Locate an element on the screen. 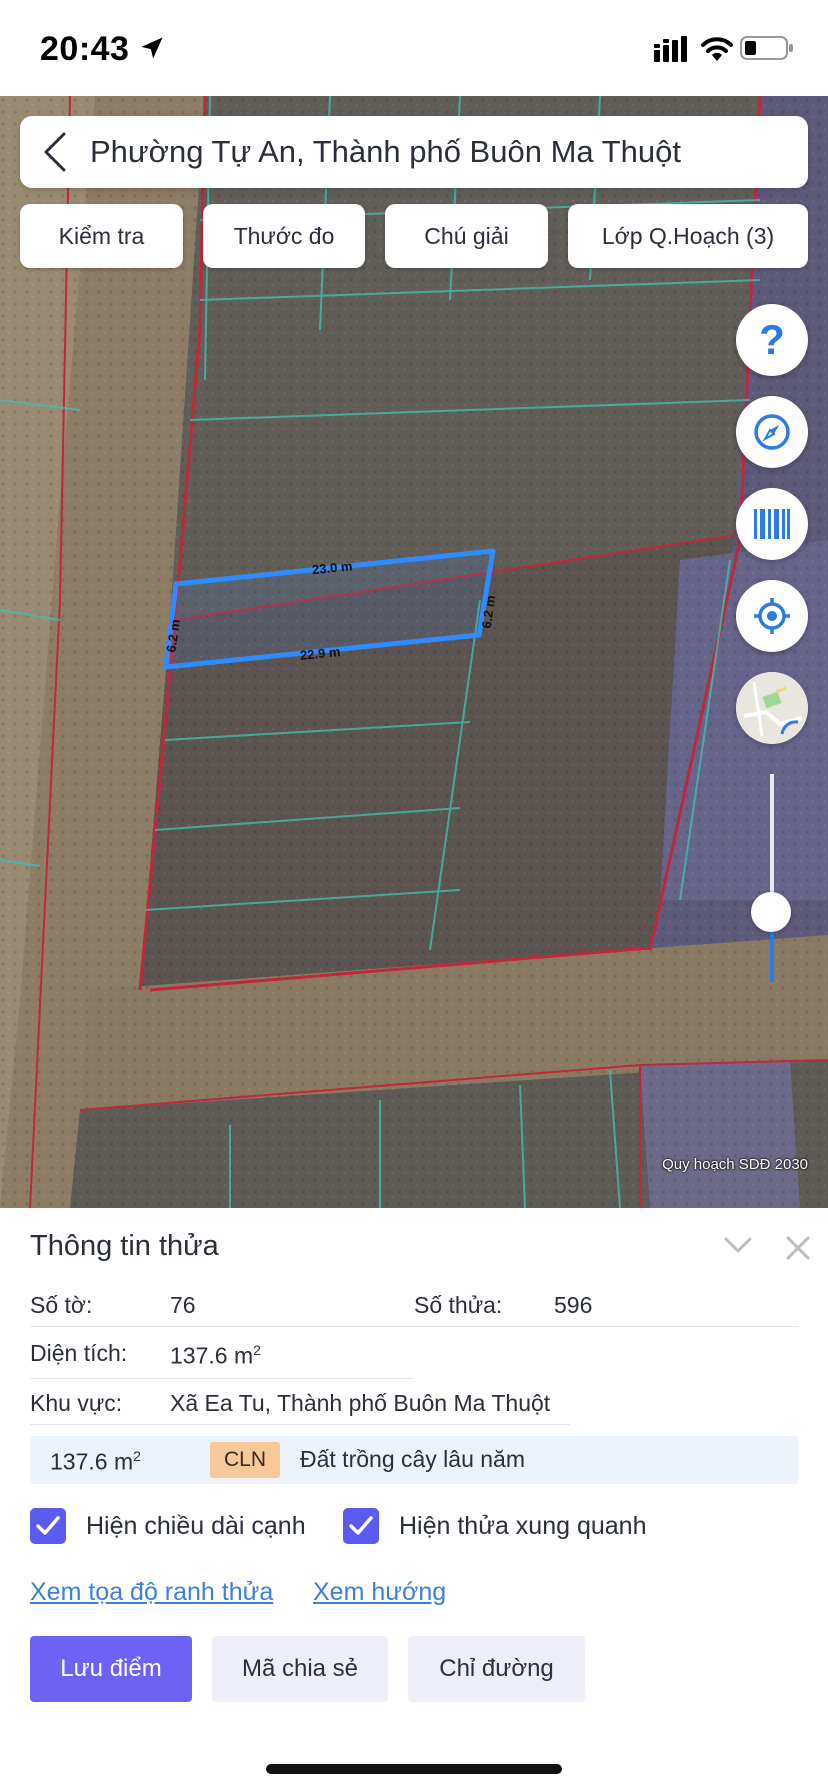  back-button is located at coordinates (55, 152).